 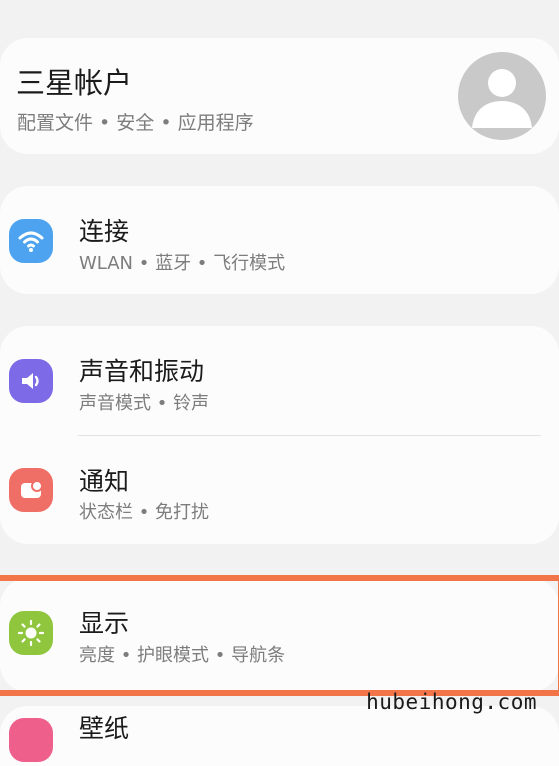 What do you see at coordinates (104, 728) in the screenshot?
I see `wallpaper-title: 壁纸` at bounding box center [104, 728].